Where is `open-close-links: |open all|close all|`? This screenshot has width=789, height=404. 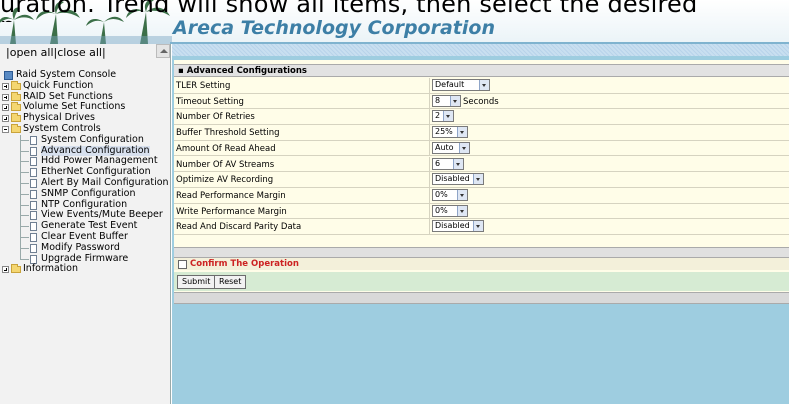
open-close-links: |open all|close all| is located at coordinates (56, 52).